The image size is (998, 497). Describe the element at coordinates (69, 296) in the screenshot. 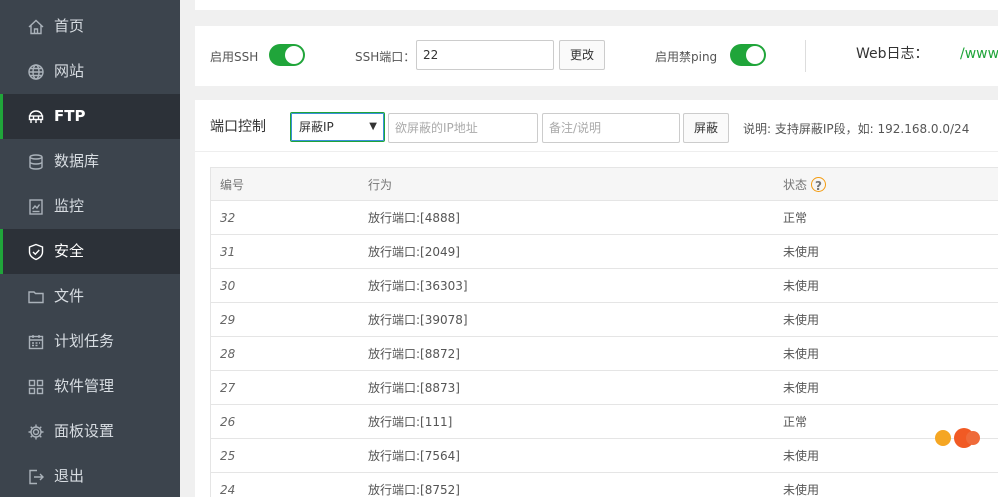

I see `sidebar-item-label: 文件` at that location.